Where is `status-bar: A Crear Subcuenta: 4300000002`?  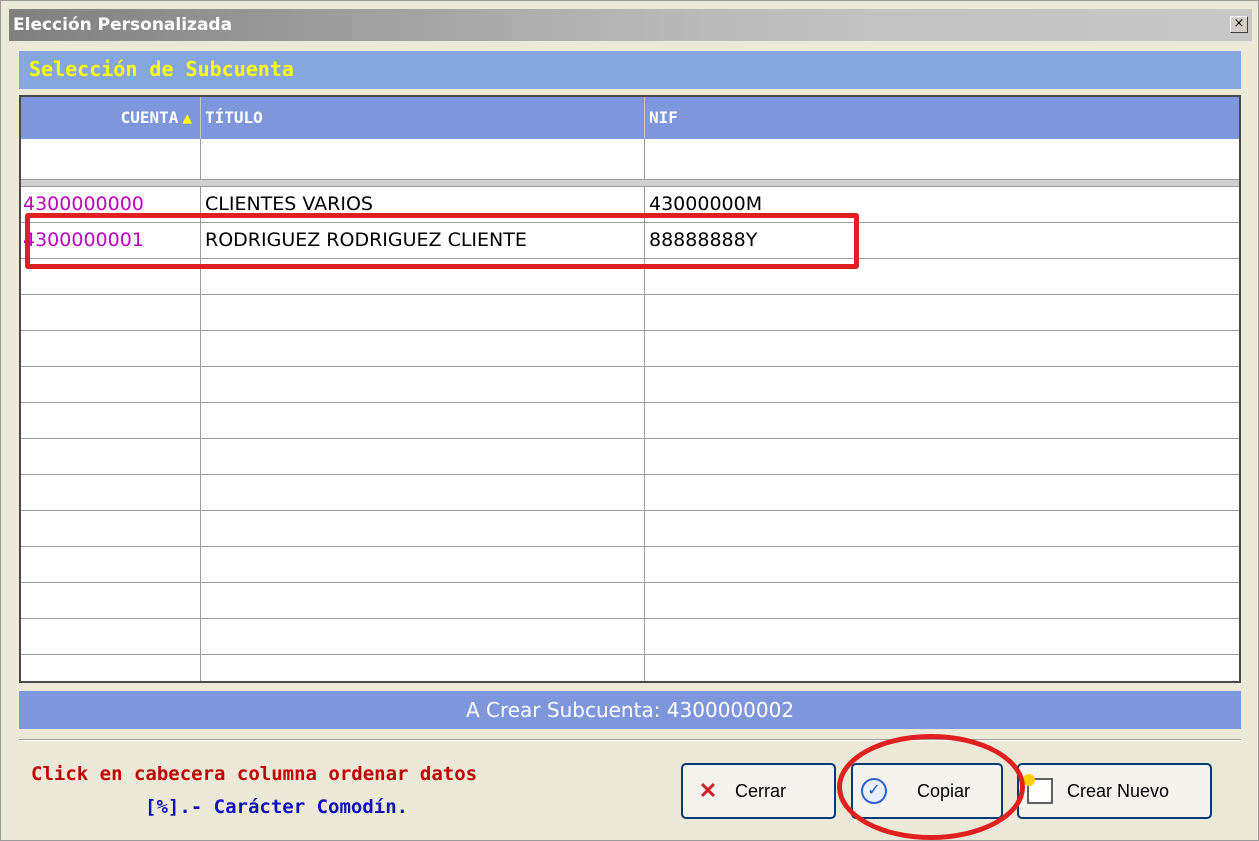
status-bar: A Crear Subcuenta: 4300000002 is located at coordinates (630, 710).